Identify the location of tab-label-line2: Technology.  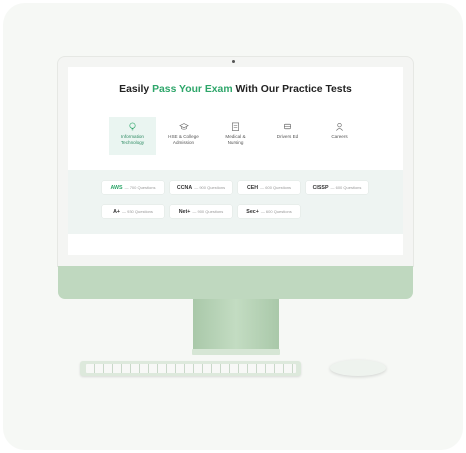
(132, 142).